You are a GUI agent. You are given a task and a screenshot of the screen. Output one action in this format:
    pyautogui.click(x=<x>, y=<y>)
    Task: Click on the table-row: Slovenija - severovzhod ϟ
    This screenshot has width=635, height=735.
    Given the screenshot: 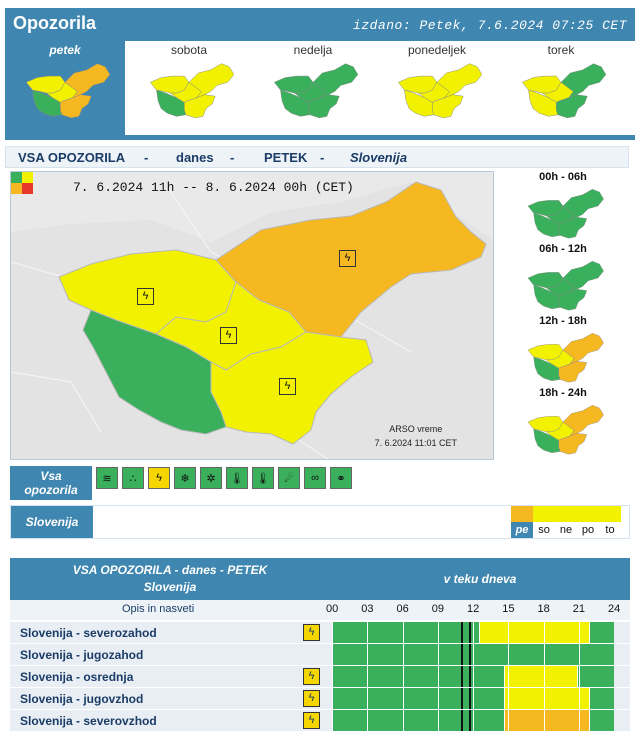 What is the action you would take?
    pyautogui.click(x=320, y=721)
    